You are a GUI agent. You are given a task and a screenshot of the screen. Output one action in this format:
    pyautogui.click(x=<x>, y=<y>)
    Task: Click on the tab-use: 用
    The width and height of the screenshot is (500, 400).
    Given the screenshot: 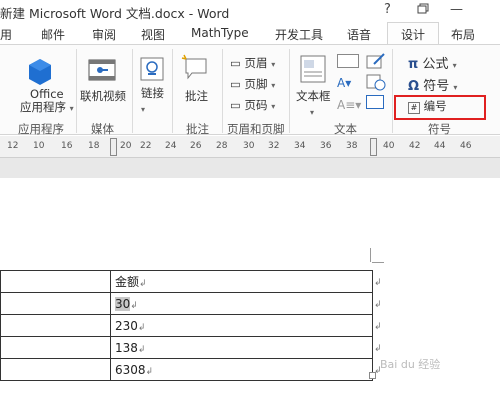 What is the action you would take?
    pyautogui.click(x=6, y=34)
    